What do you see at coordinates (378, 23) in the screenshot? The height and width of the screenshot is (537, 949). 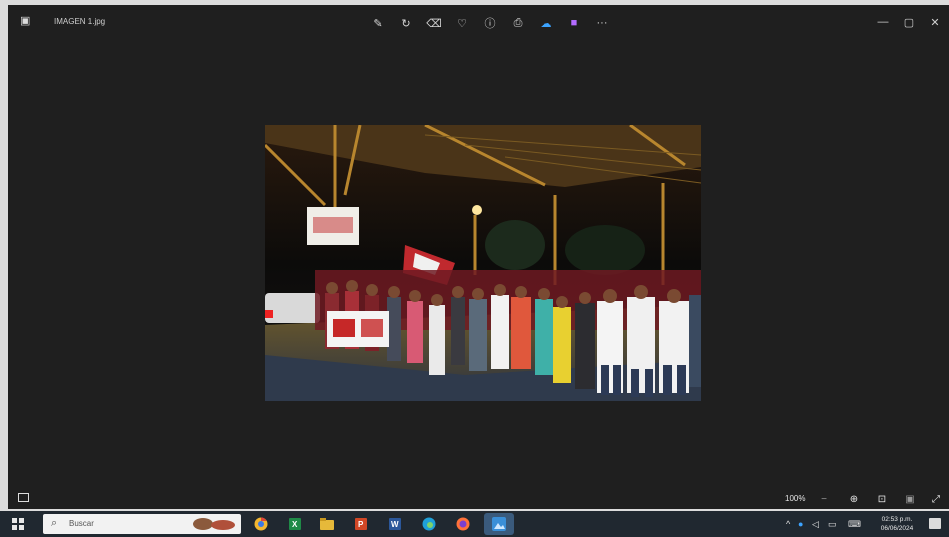 I see `edit-icon: ✎` at bounding box center [378, 23].